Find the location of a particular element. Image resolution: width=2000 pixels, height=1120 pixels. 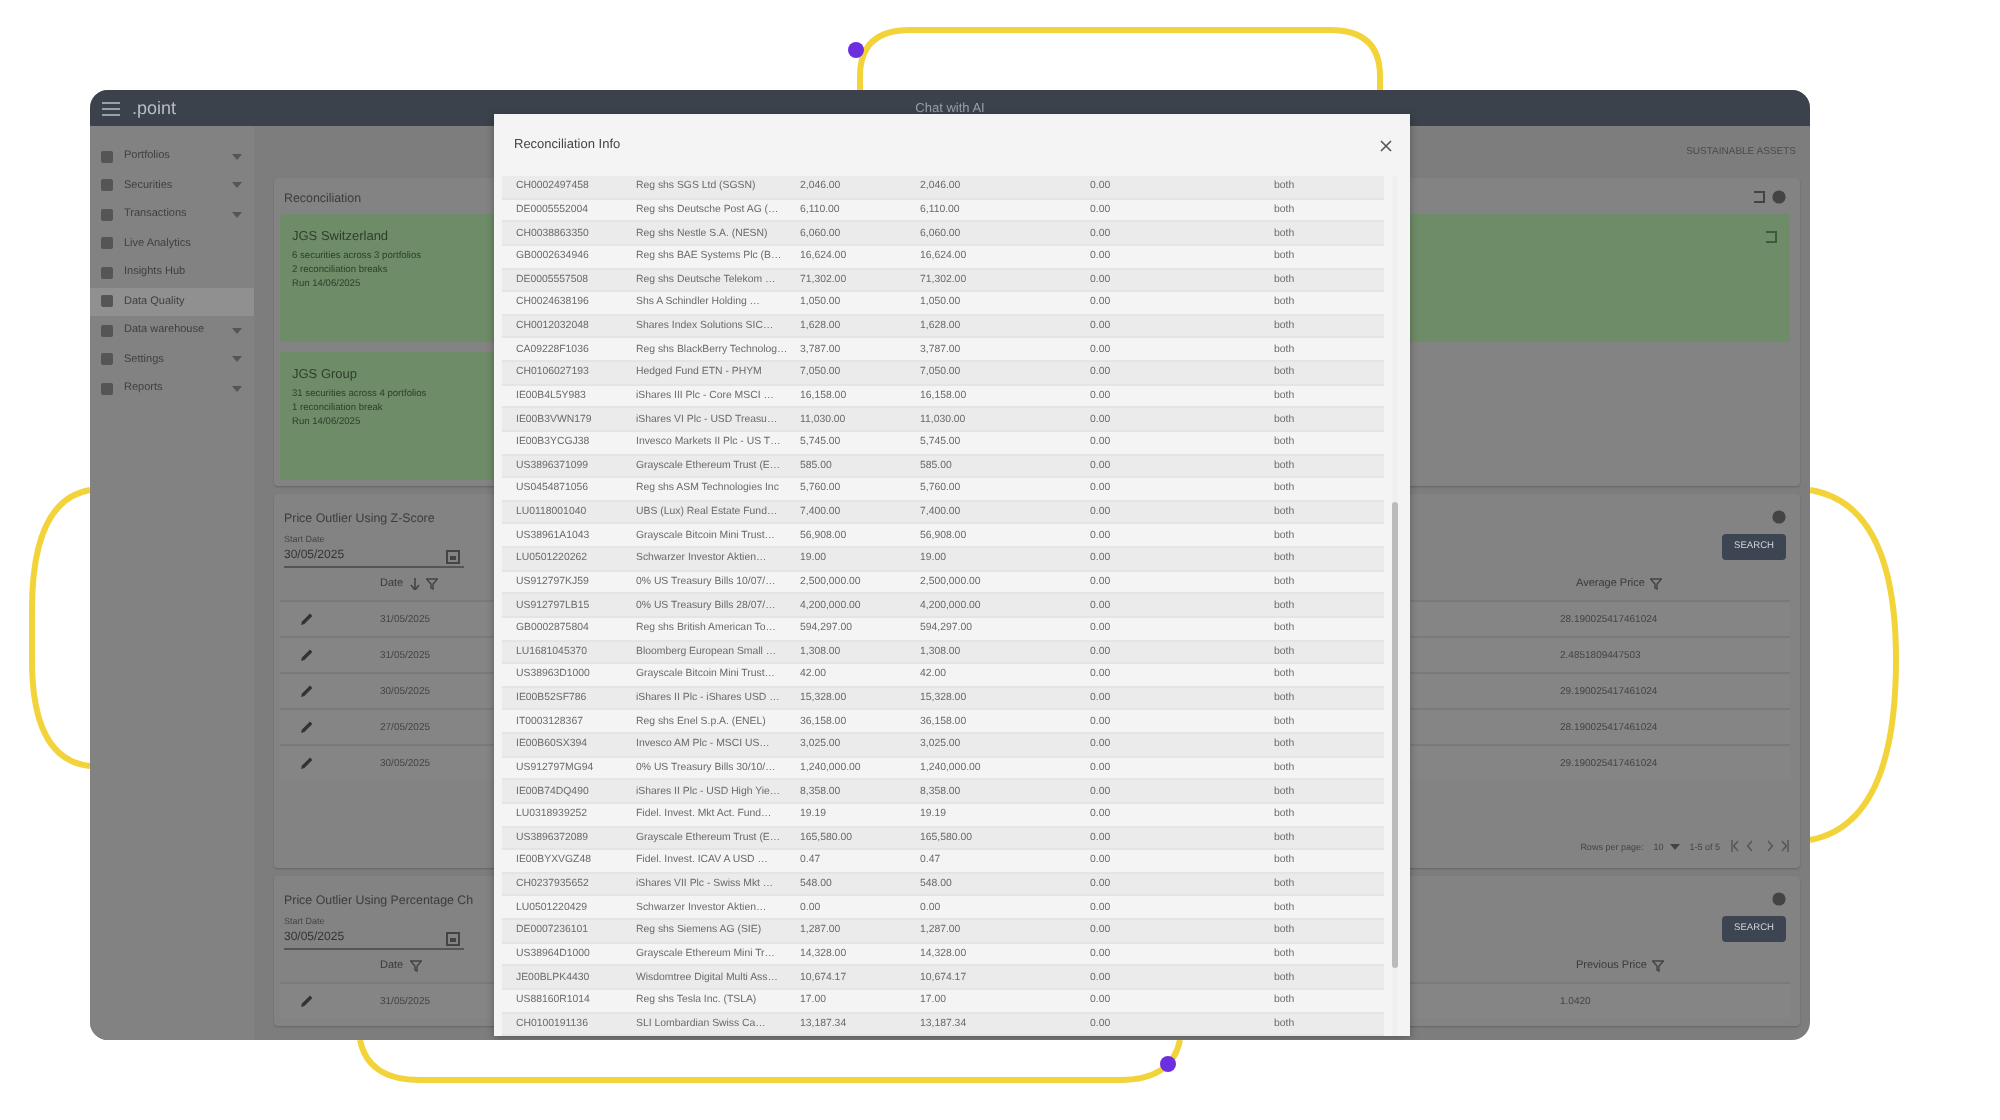

menu-icon is located at coordinates (111, 108).